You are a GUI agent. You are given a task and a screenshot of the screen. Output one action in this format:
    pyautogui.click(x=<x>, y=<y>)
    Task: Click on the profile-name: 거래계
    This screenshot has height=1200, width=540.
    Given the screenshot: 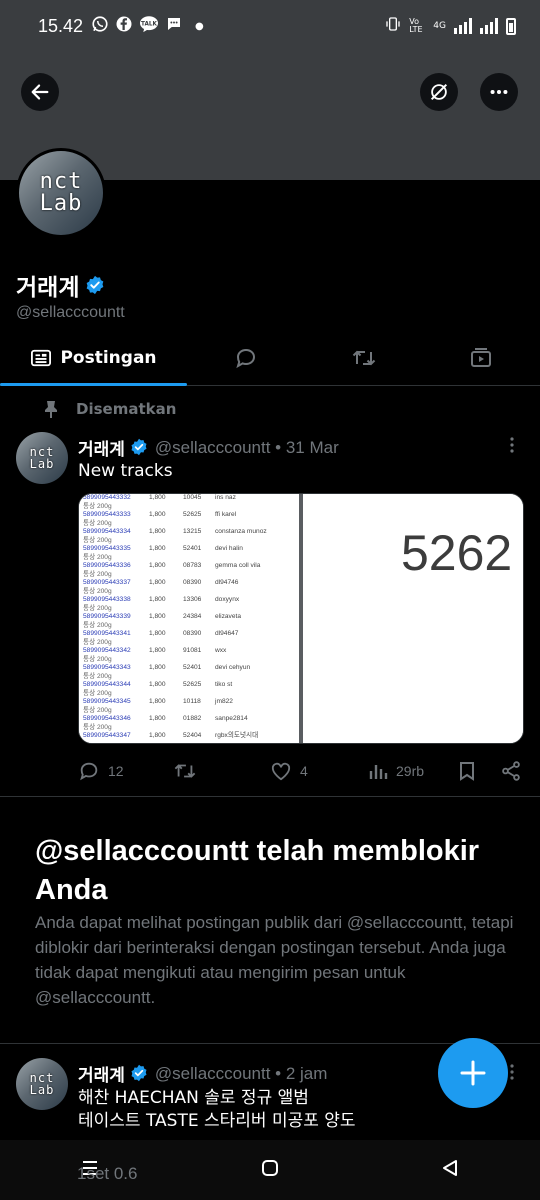 What is the action you would take?
    pyautogui.click(x=60, y=285)
    